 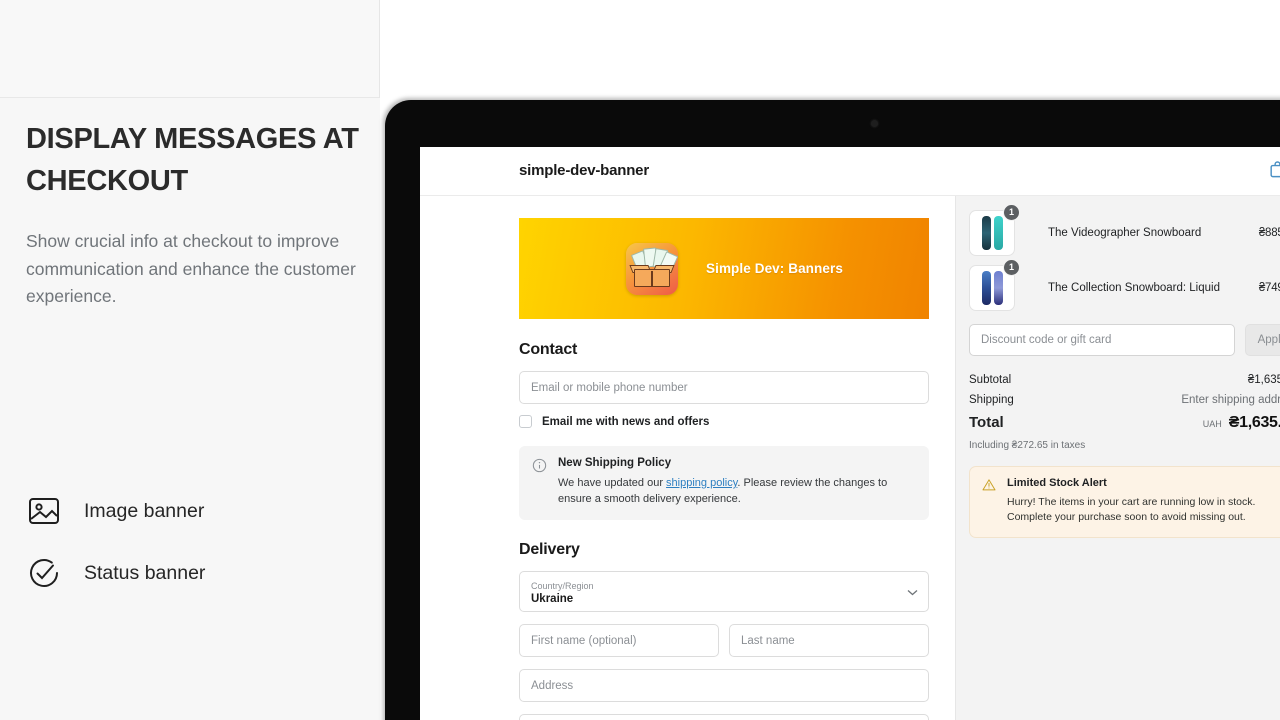 I want to click on shop-name: simple-dev-banner, so click(x=584, y=170).